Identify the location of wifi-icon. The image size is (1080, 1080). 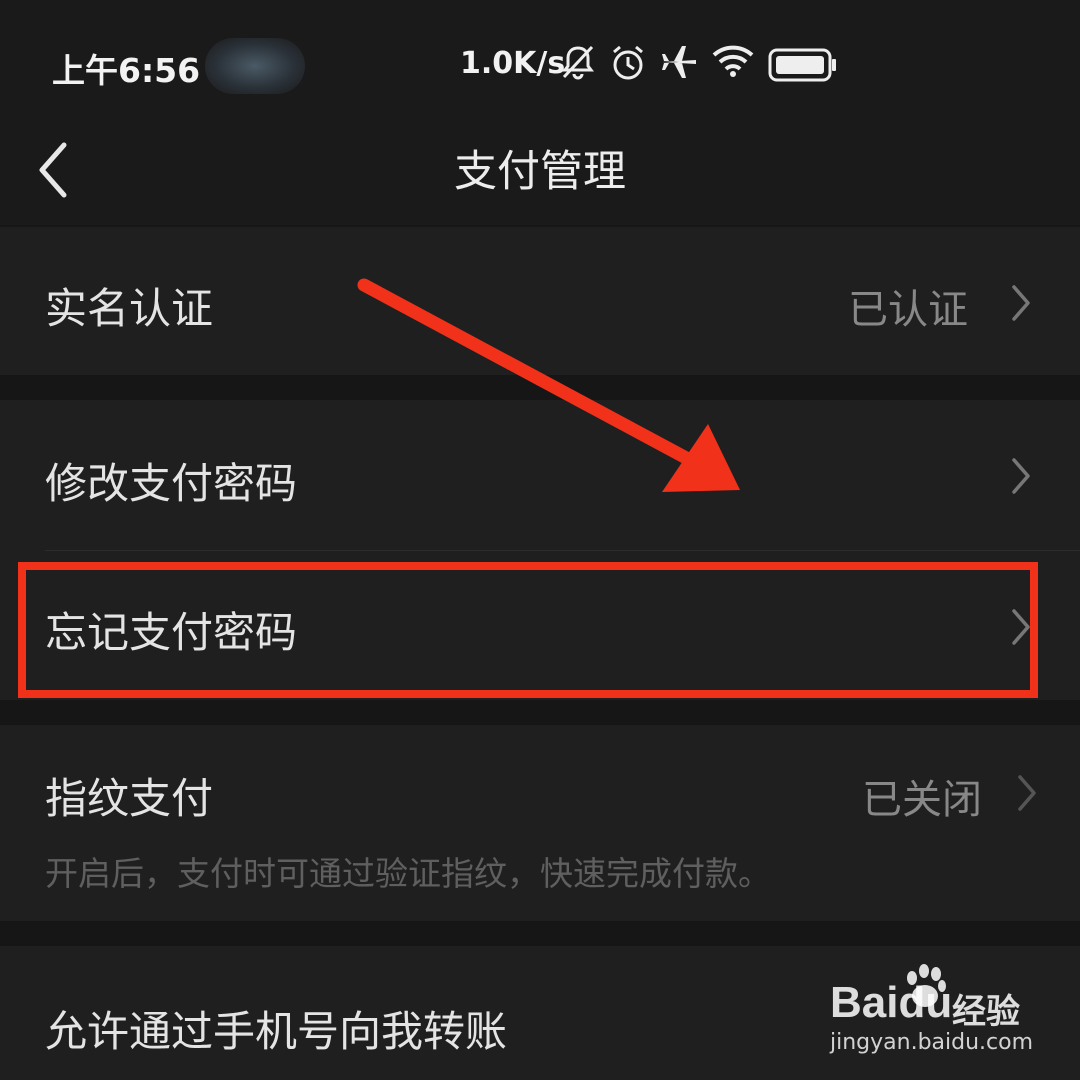
(733, 61).